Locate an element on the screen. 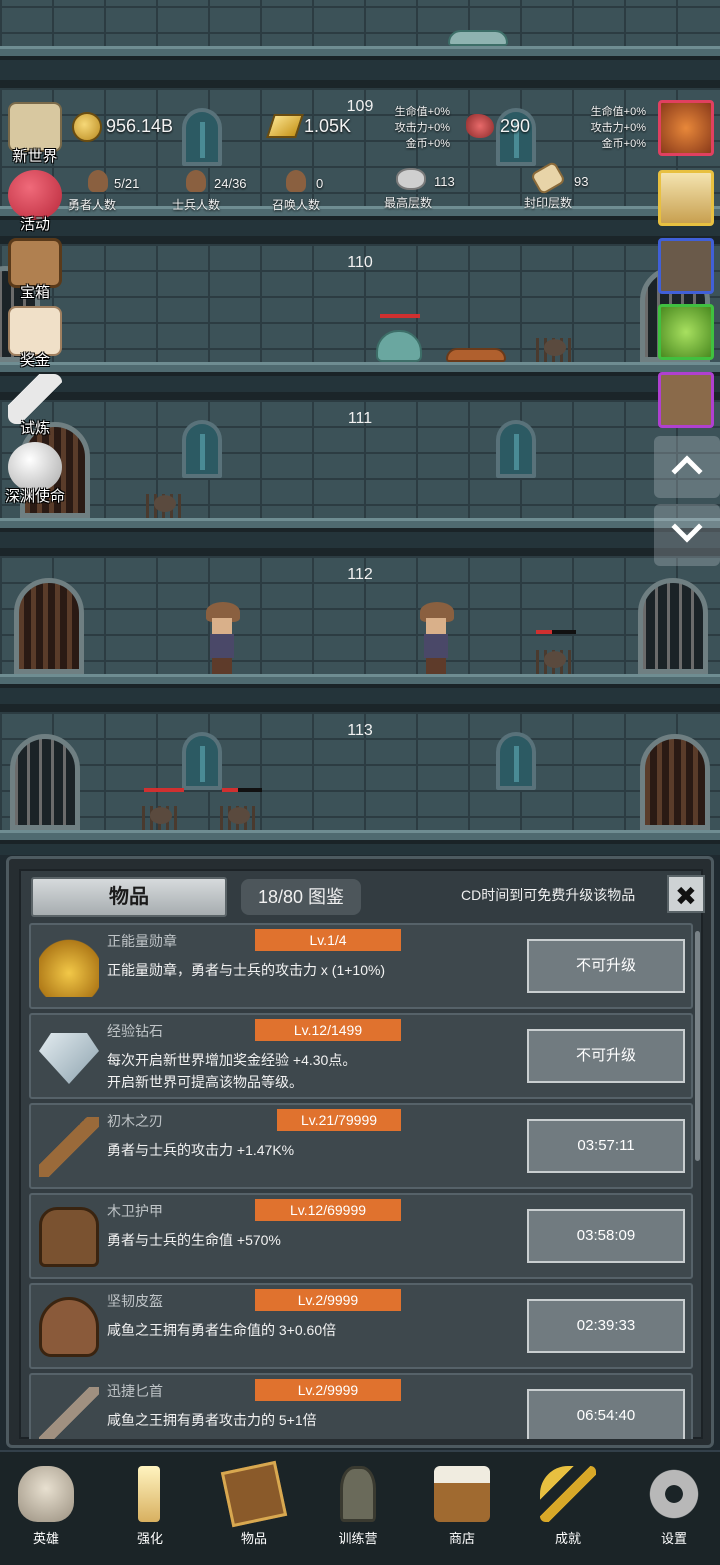  gold-amount: 1.05K is located at coordinates (328, 126).